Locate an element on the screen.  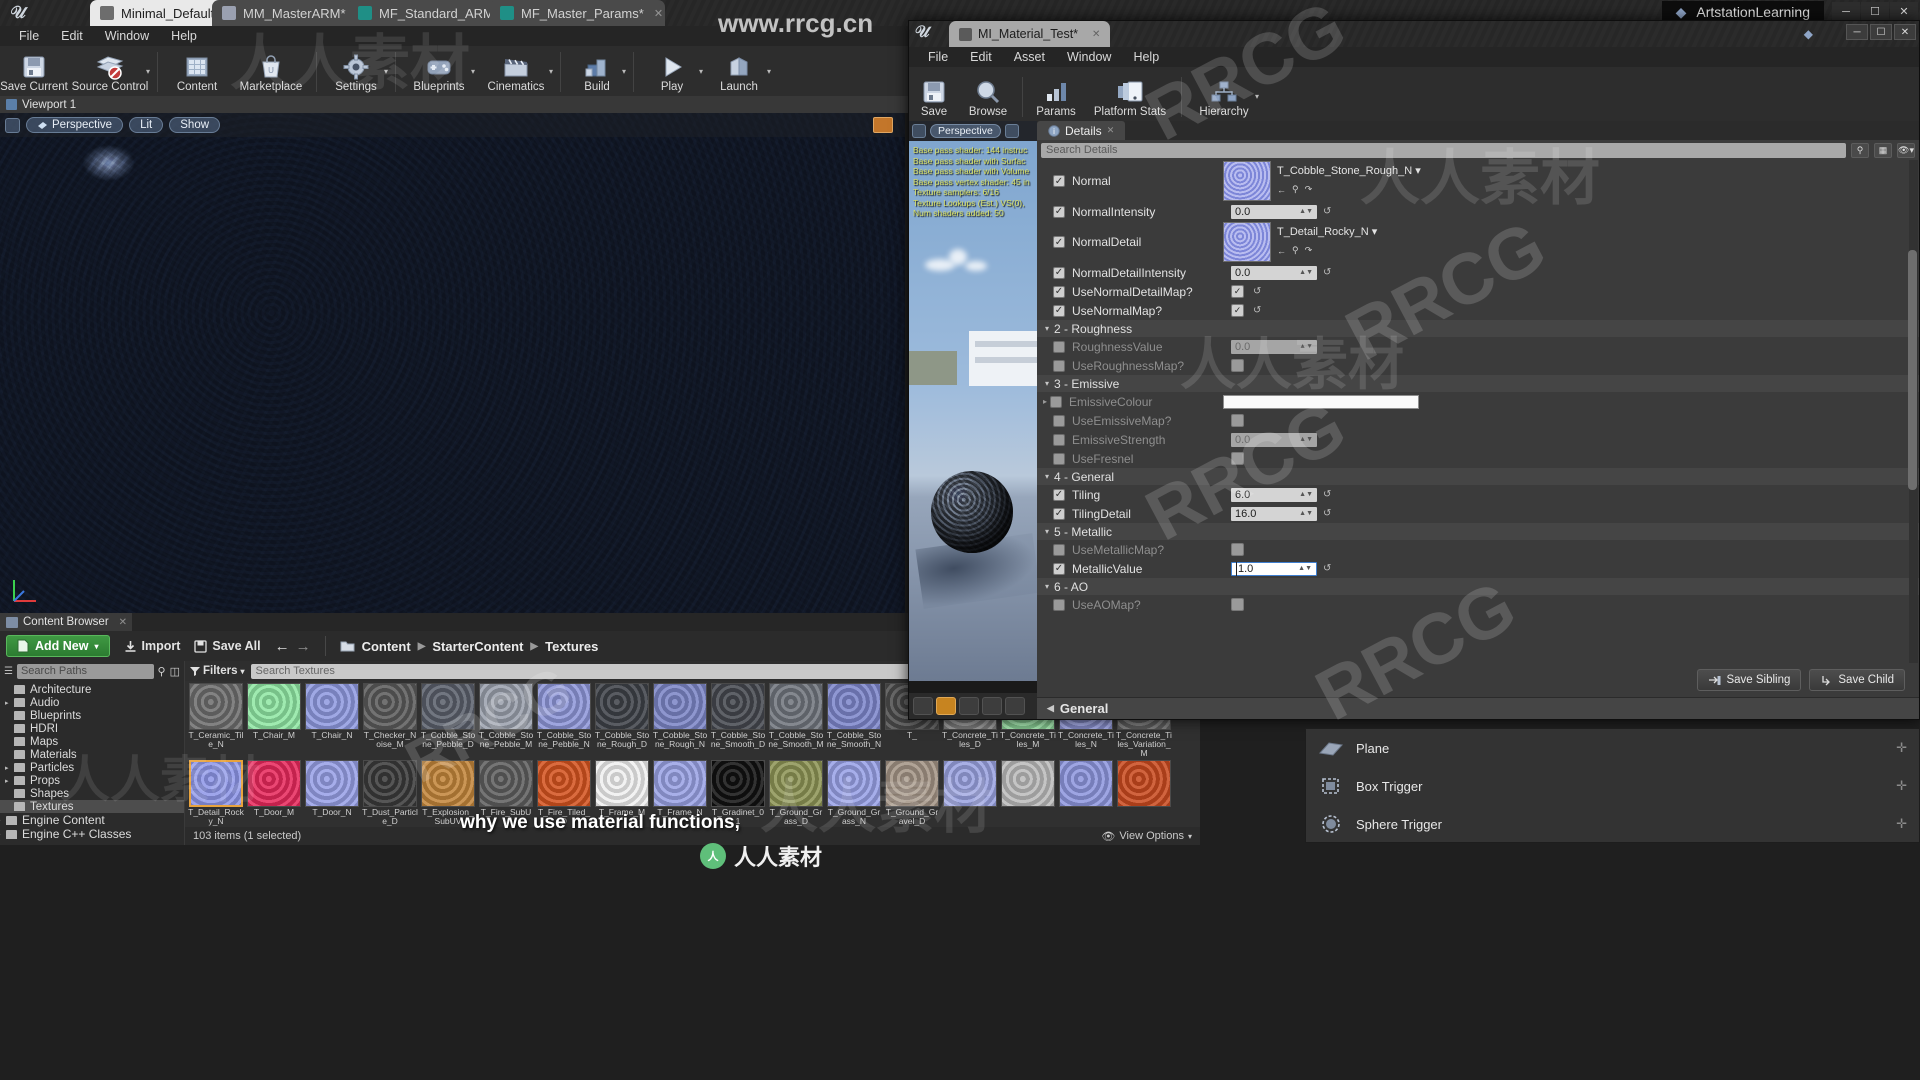
preview-cylinder-button is located at coordinates (923, 706).